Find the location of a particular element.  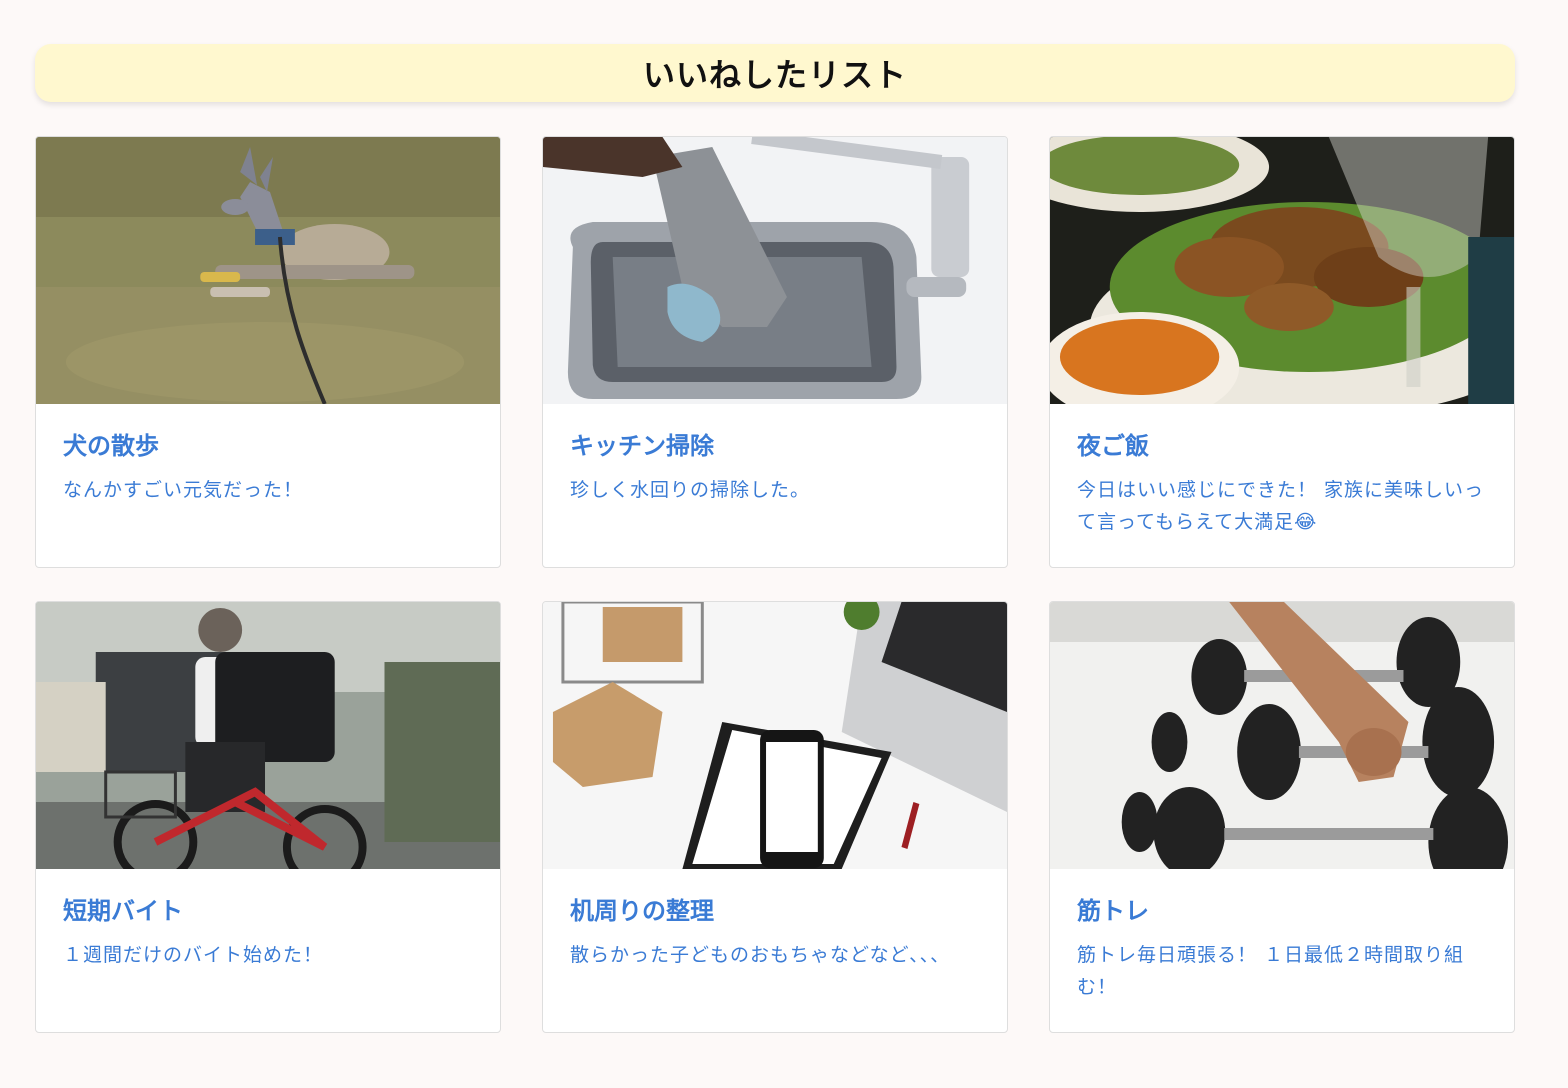

liked-card: 犬の散歩 なんかすごい元気だった！ is located at coordinates (268, 352).